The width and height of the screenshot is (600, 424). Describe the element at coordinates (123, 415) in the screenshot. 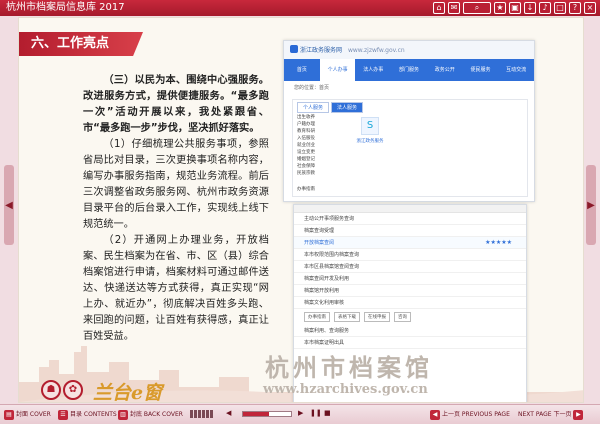

I see `back-cover-icon: ▥` at that location.